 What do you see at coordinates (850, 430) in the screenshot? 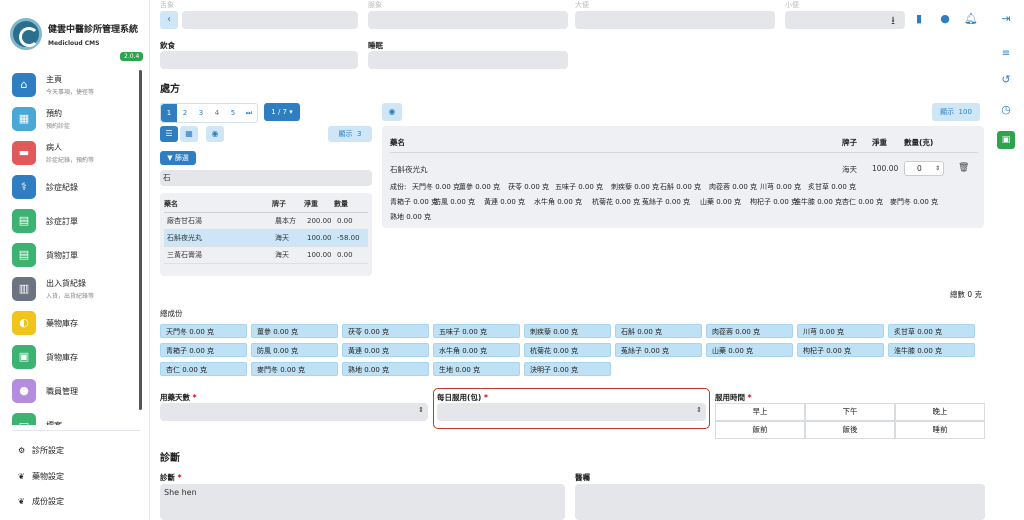
I see `time-after-meal-toggle: 飯後` at bounding box center [850, 430].